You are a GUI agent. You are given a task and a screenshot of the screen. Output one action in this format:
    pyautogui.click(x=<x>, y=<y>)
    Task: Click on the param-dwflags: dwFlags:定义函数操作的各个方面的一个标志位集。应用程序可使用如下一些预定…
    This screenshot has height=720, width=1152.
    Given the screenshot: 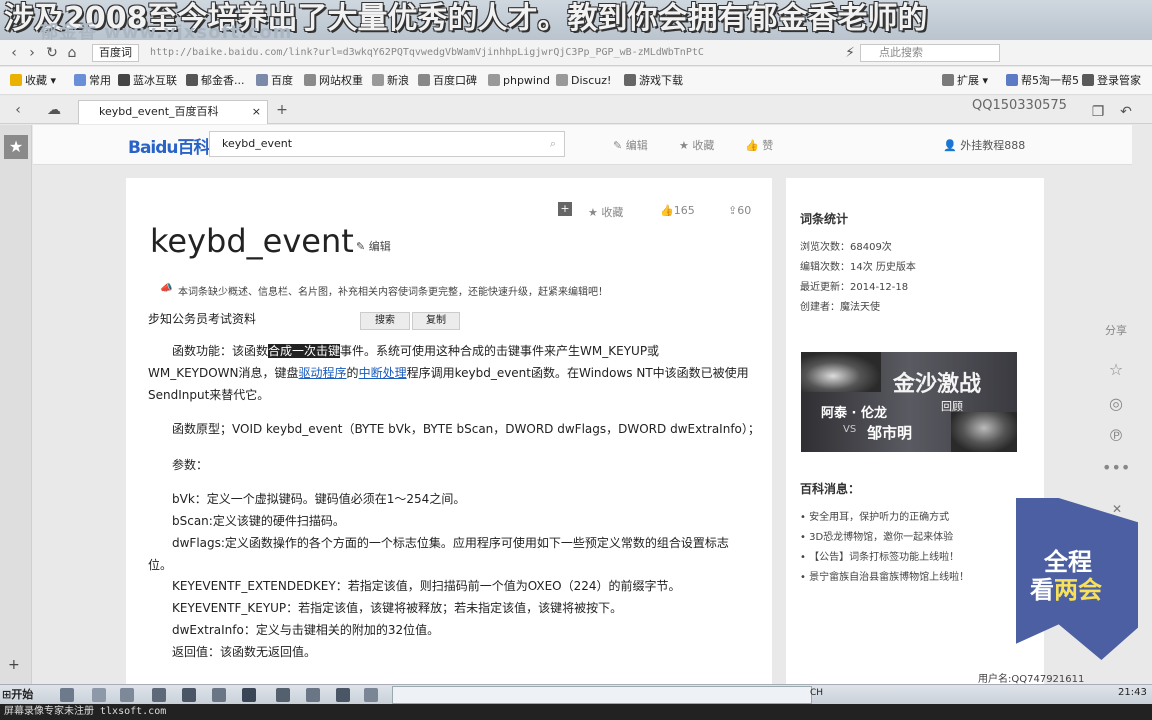 What is the action you would take?
    pyautogui.click(x=450, y=543)
    